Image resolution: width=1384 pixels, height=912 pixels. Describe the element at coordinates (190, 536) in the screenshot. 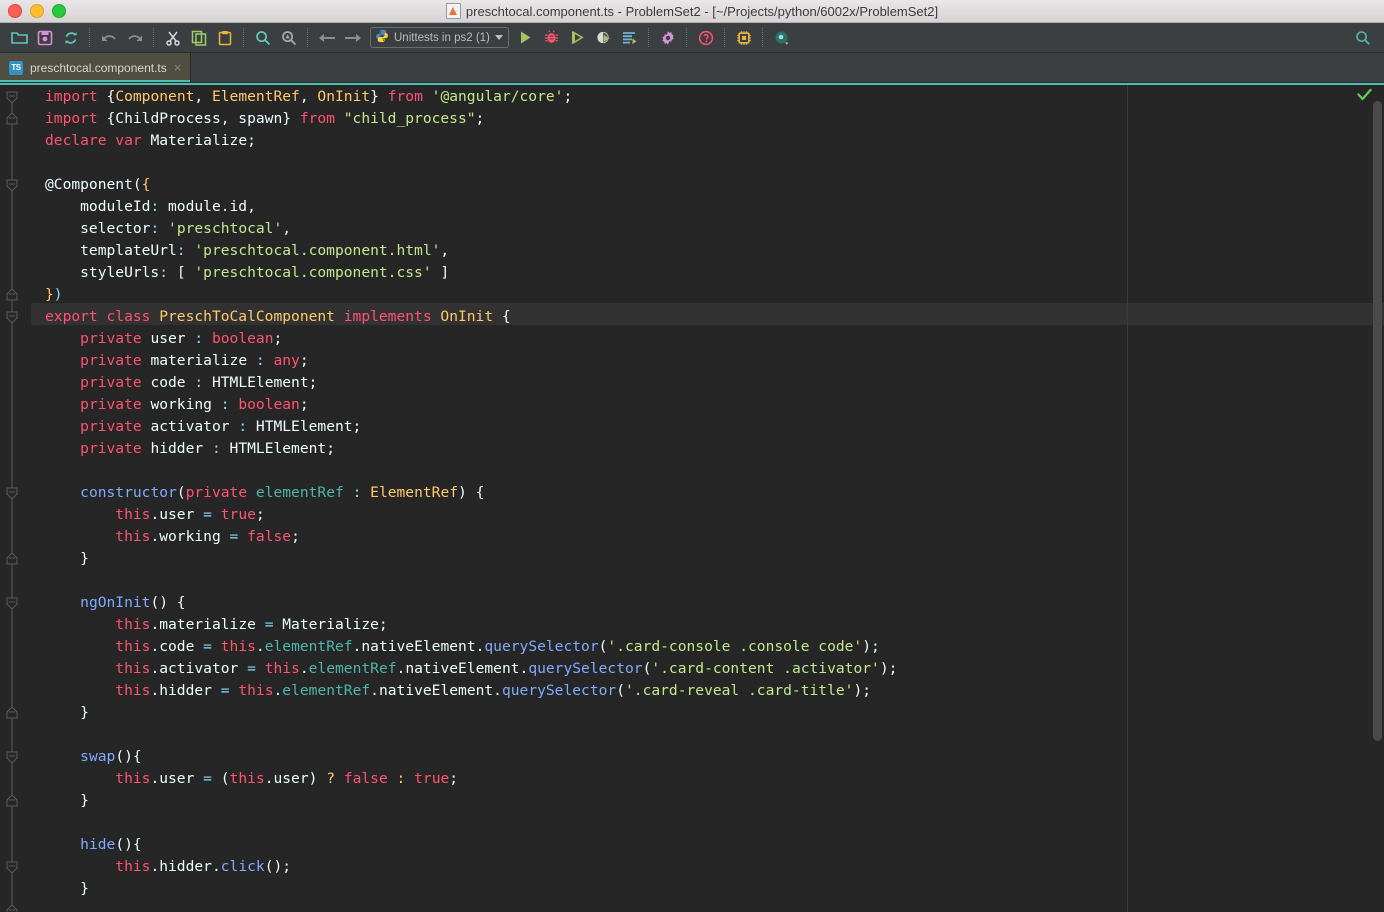

I see `code-token: .working` at that location.